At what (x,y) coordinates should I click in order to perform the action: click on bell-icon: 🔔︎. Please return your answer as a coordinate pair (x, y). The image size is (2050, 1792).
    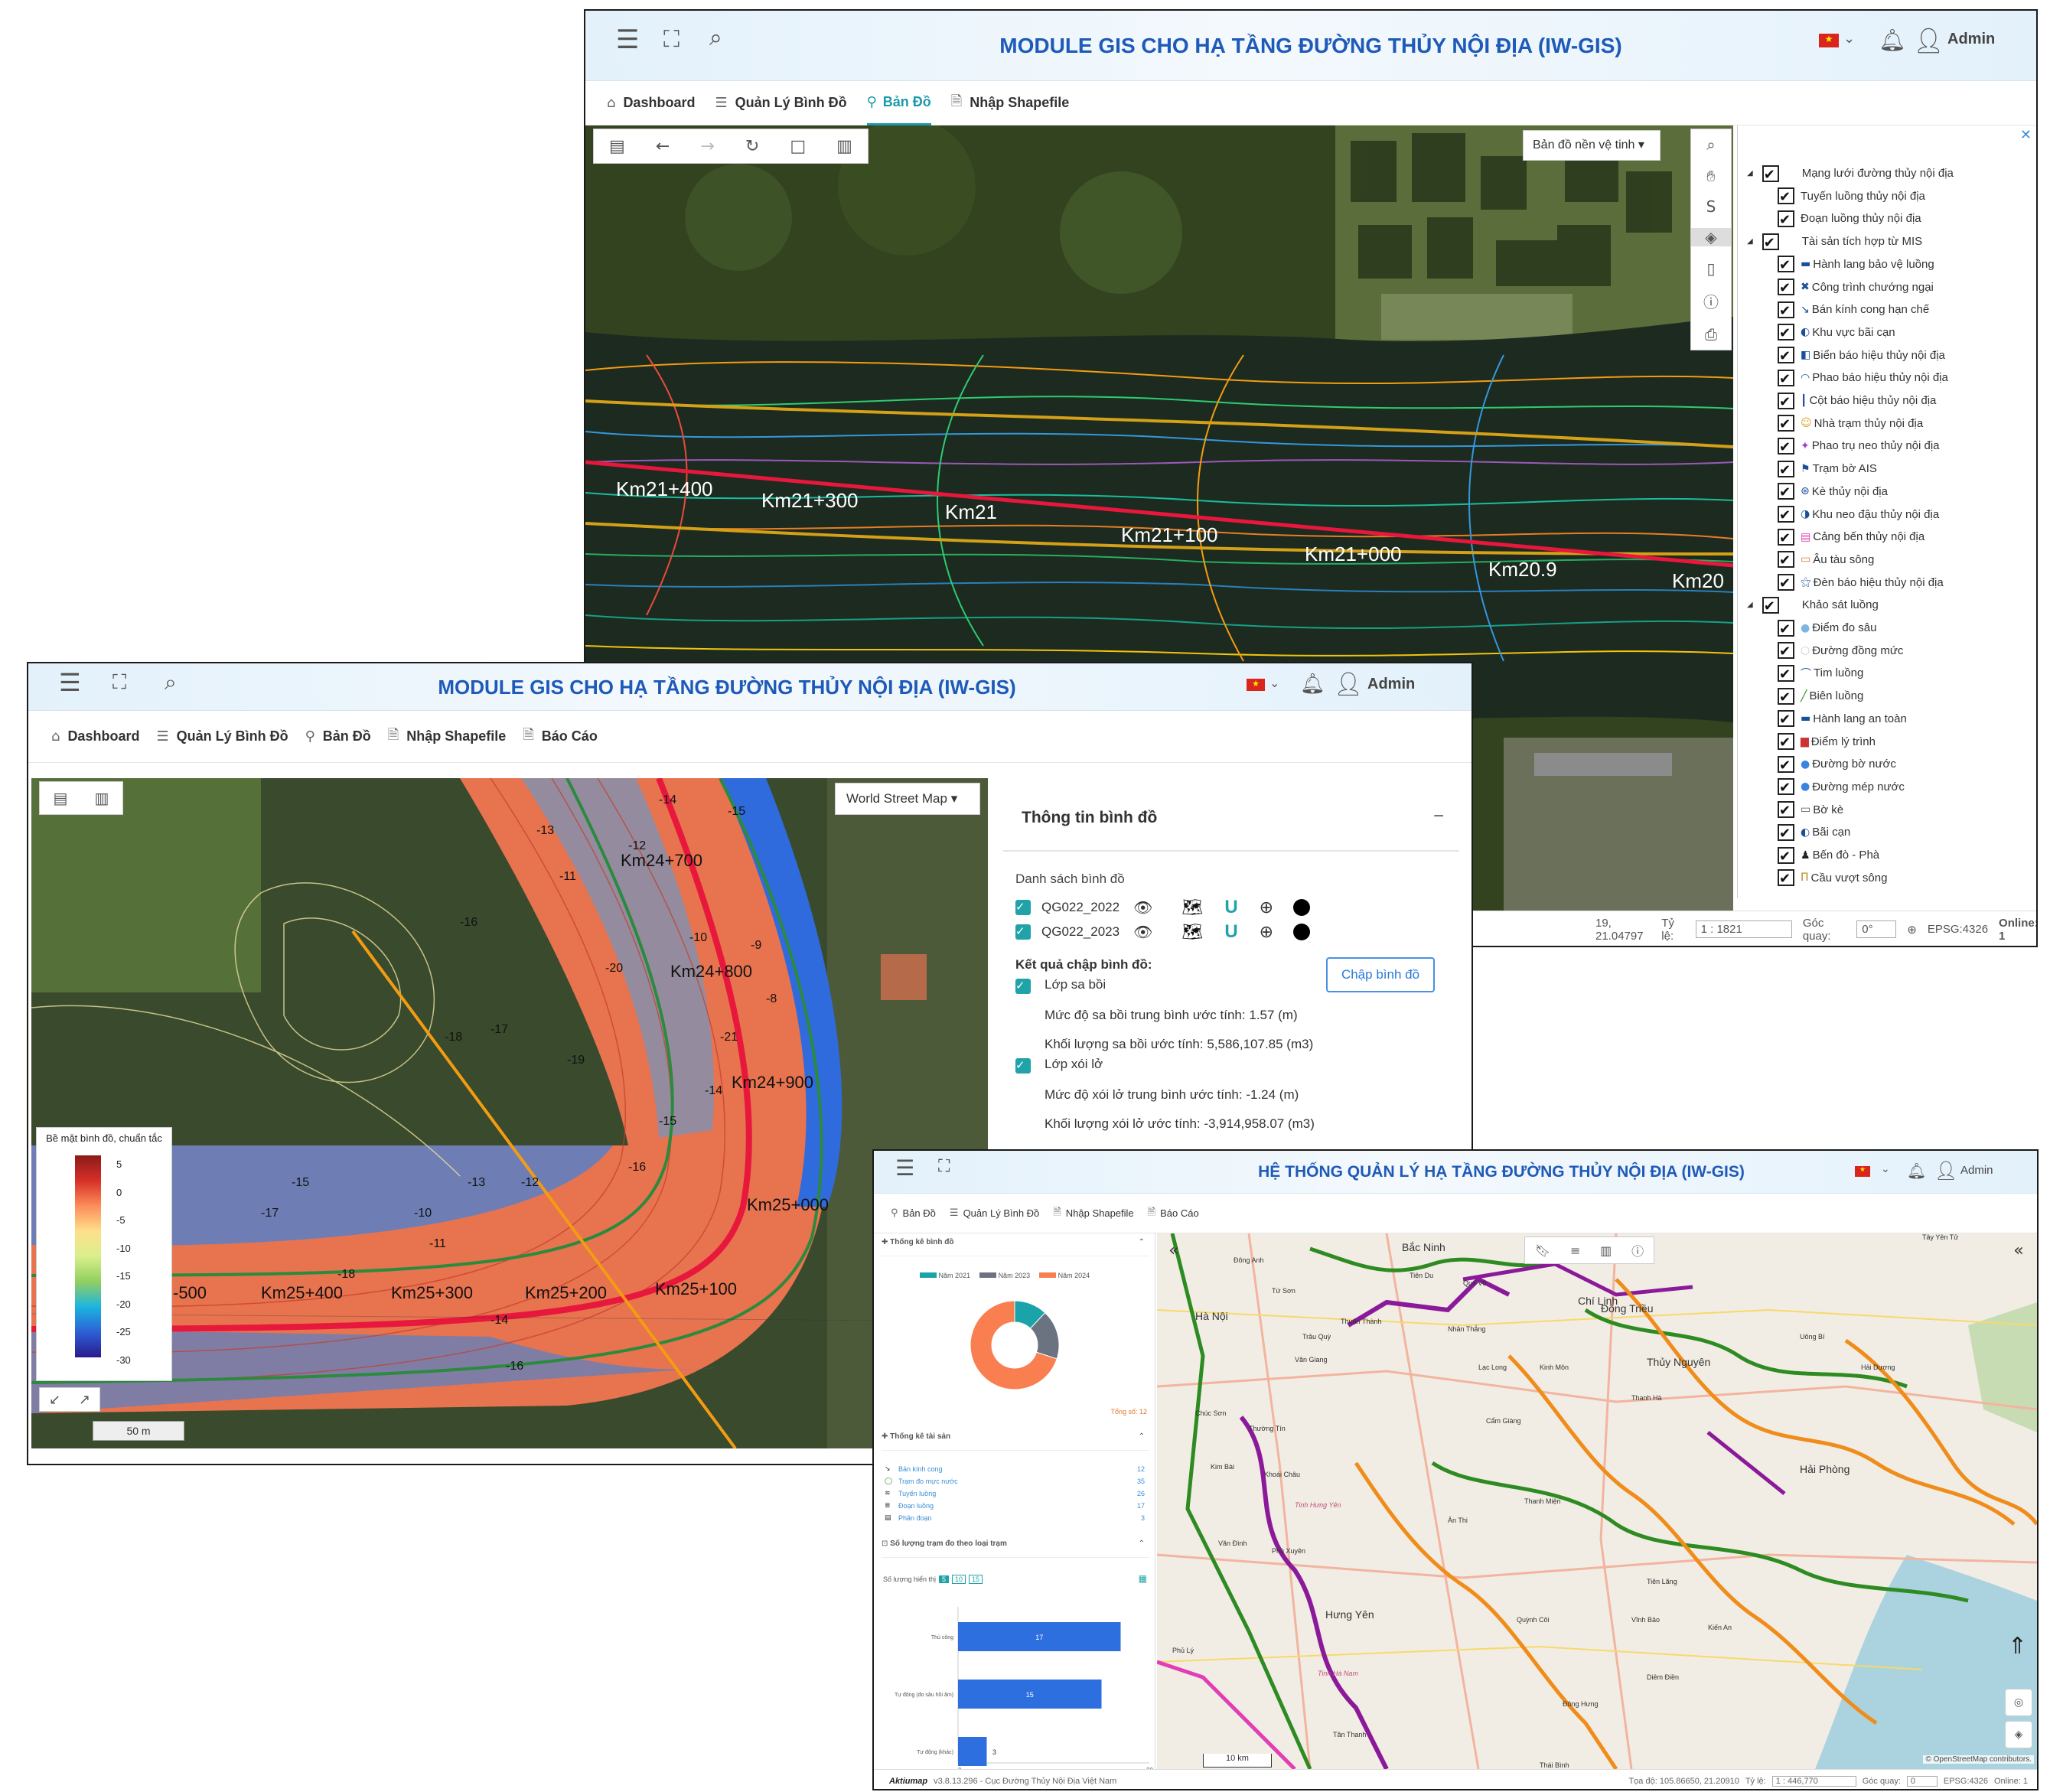
    Looking at the image, I should click on (1312, 684).